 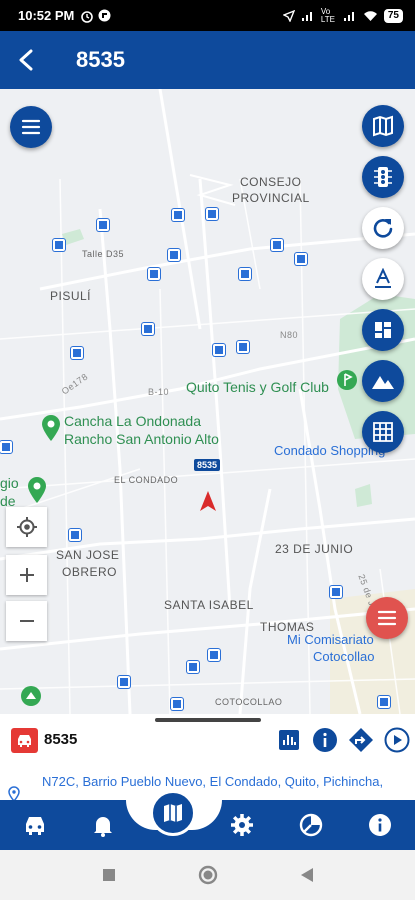 I want to click on map-label-cancha: Cancha La Ondonada, so click(x=132, y=421).